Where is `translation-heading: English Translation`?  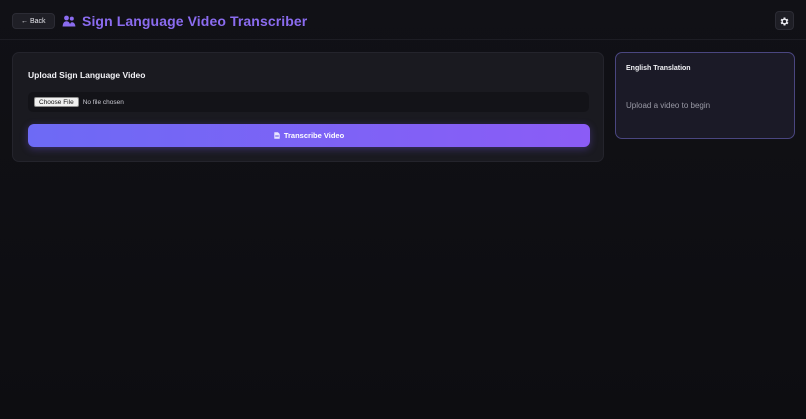 translation-heading: English Translation is located at coordinates (658, 68).